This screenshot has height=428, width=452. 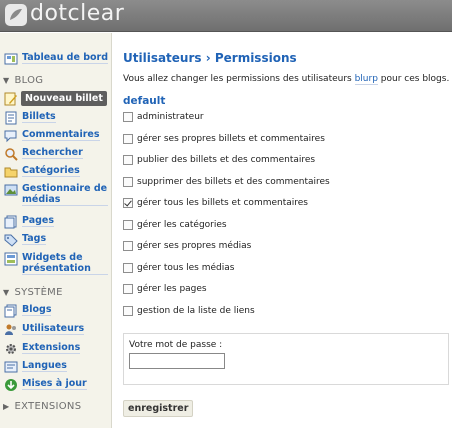 I want to click on sidebar-item-dashboard: Tableau de bord, so click(x=56, y=59).